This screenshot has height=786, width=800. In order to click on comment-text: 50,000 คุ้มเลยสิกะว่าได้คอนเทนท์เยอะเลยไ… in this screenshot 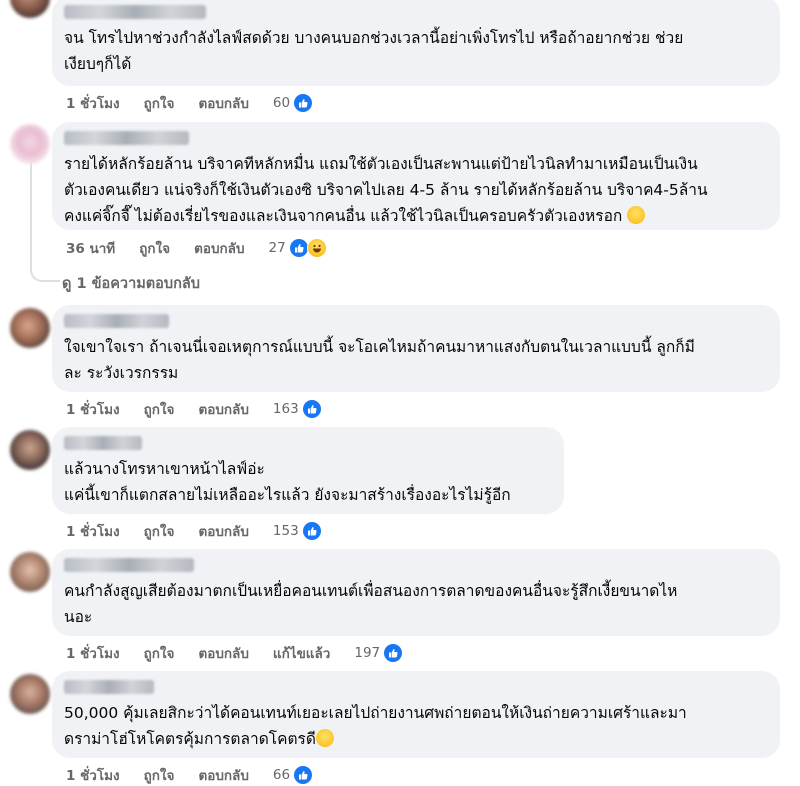, I will do `click(375, 726)`.